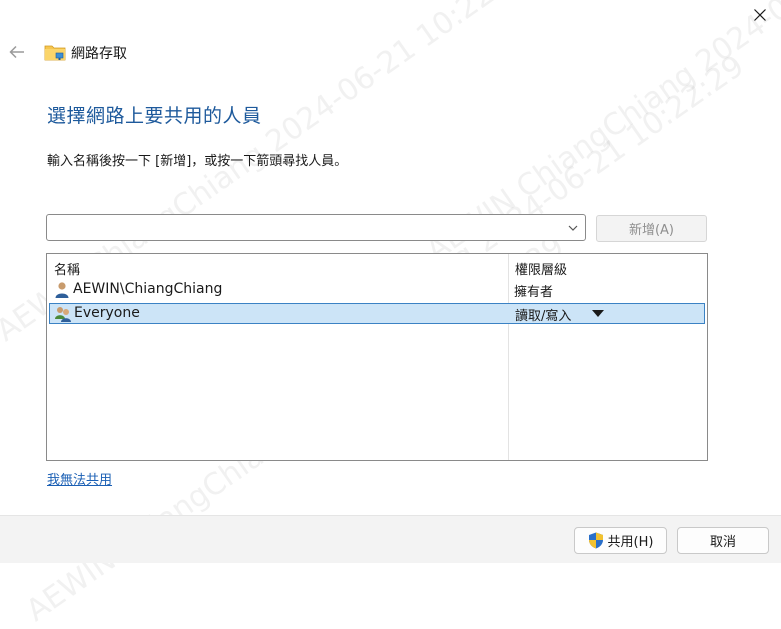  I want to click on back-button, so click(17, 52).